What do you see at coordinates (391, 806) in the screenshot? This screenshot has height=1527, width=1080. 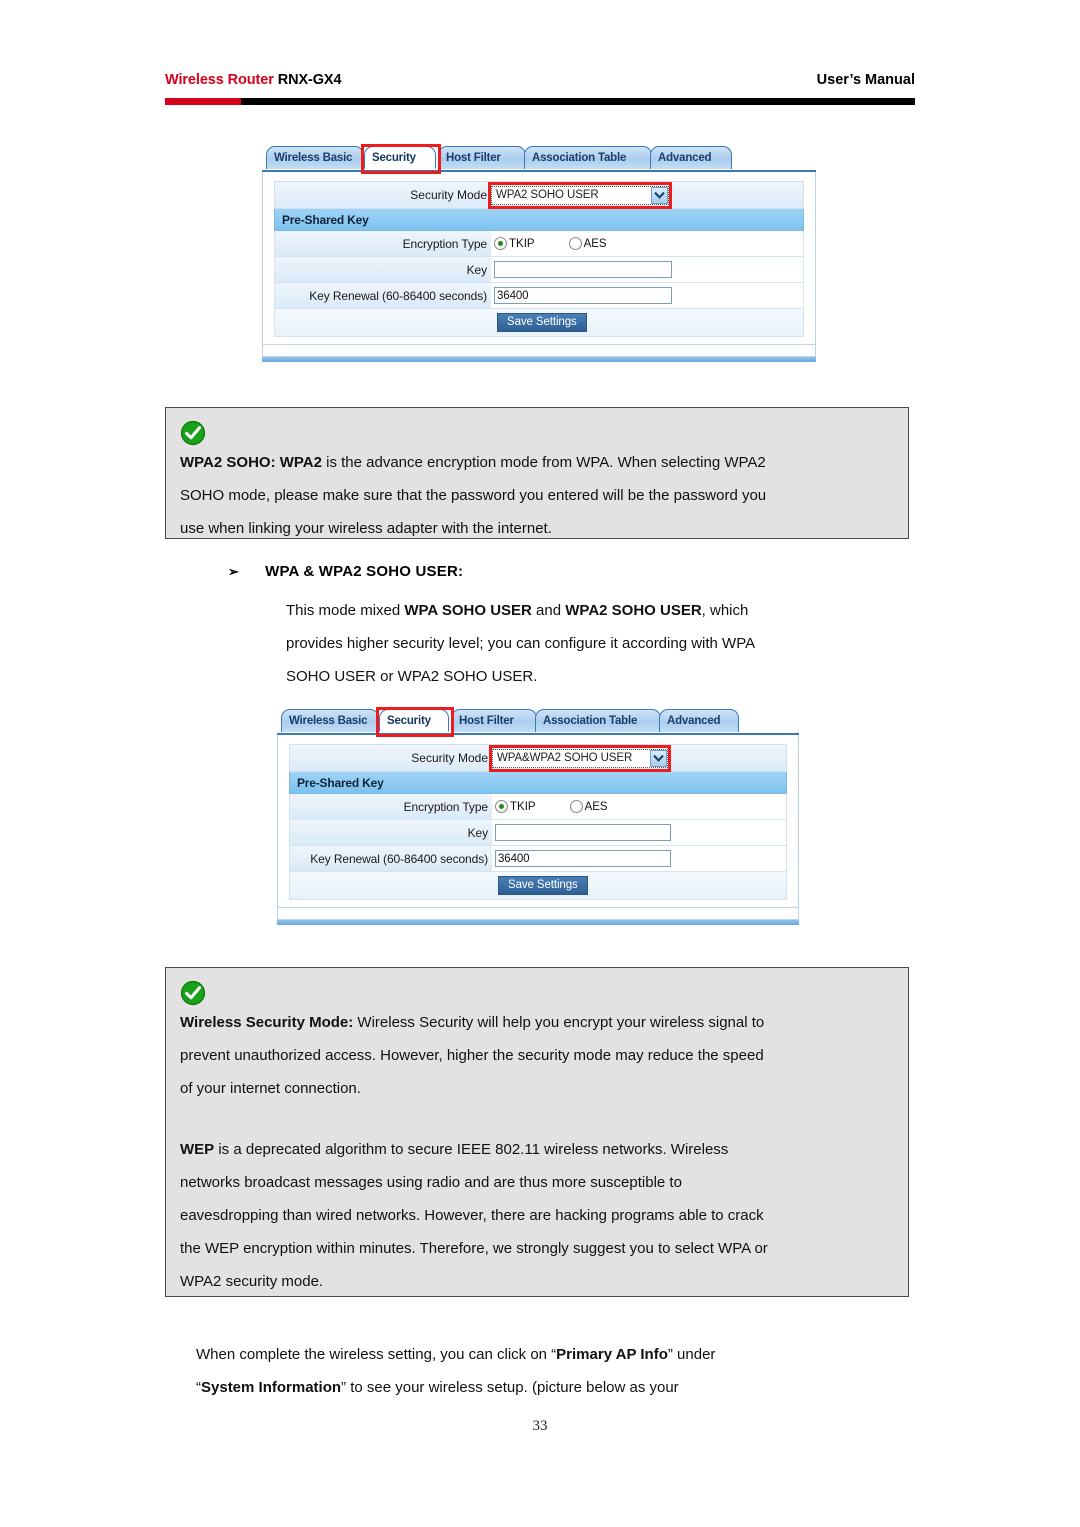 I see `encryption-type-label-2: Encryption Type` at bounding box center [391, 806].